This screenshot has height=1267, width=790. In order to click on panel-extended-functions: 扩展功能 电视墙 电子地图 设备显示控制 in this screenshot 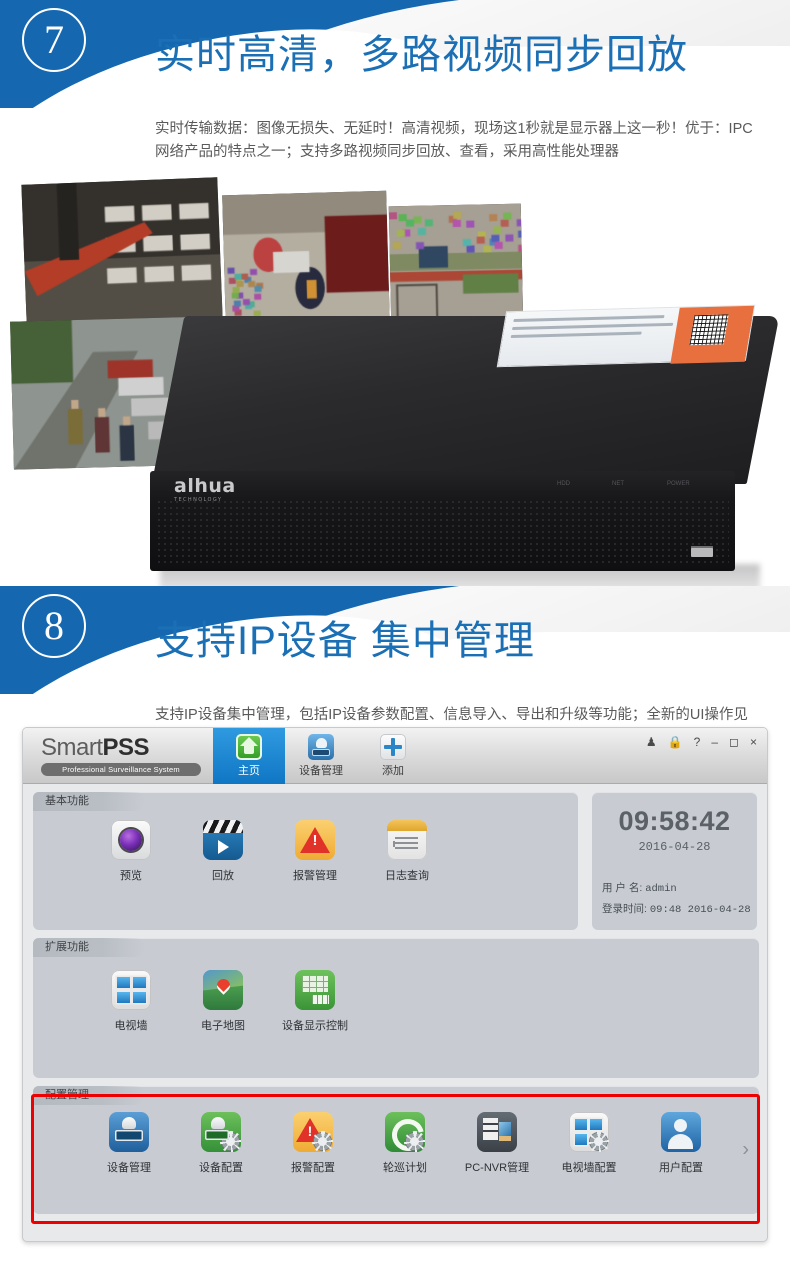, I will do `click(396, 1008)`.